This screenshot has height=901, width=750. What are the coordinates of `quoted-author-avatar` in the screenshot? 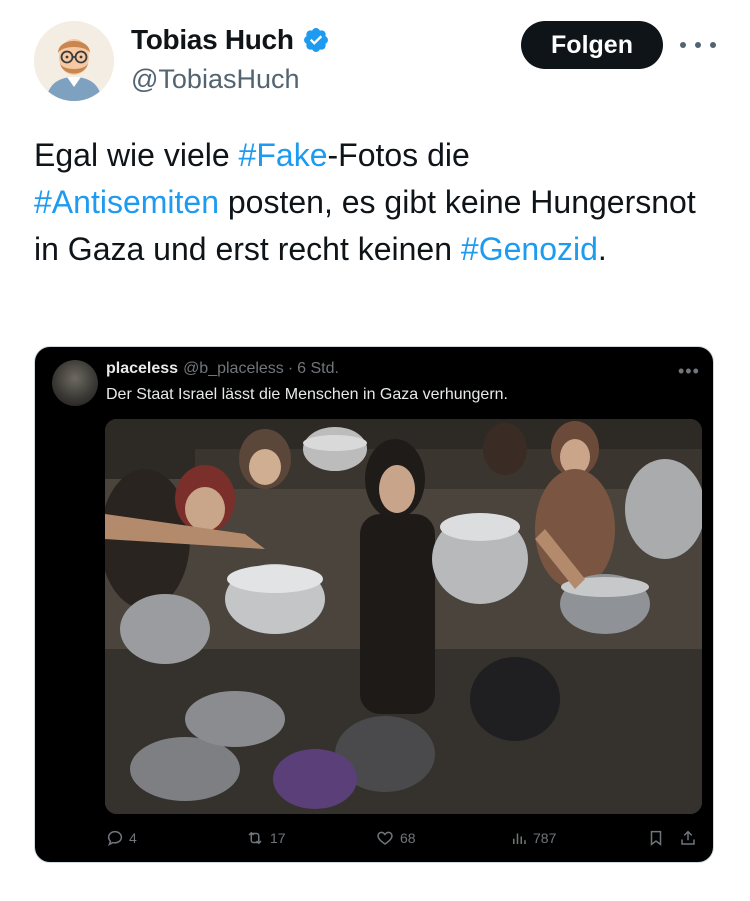 It's located at (75, 383).